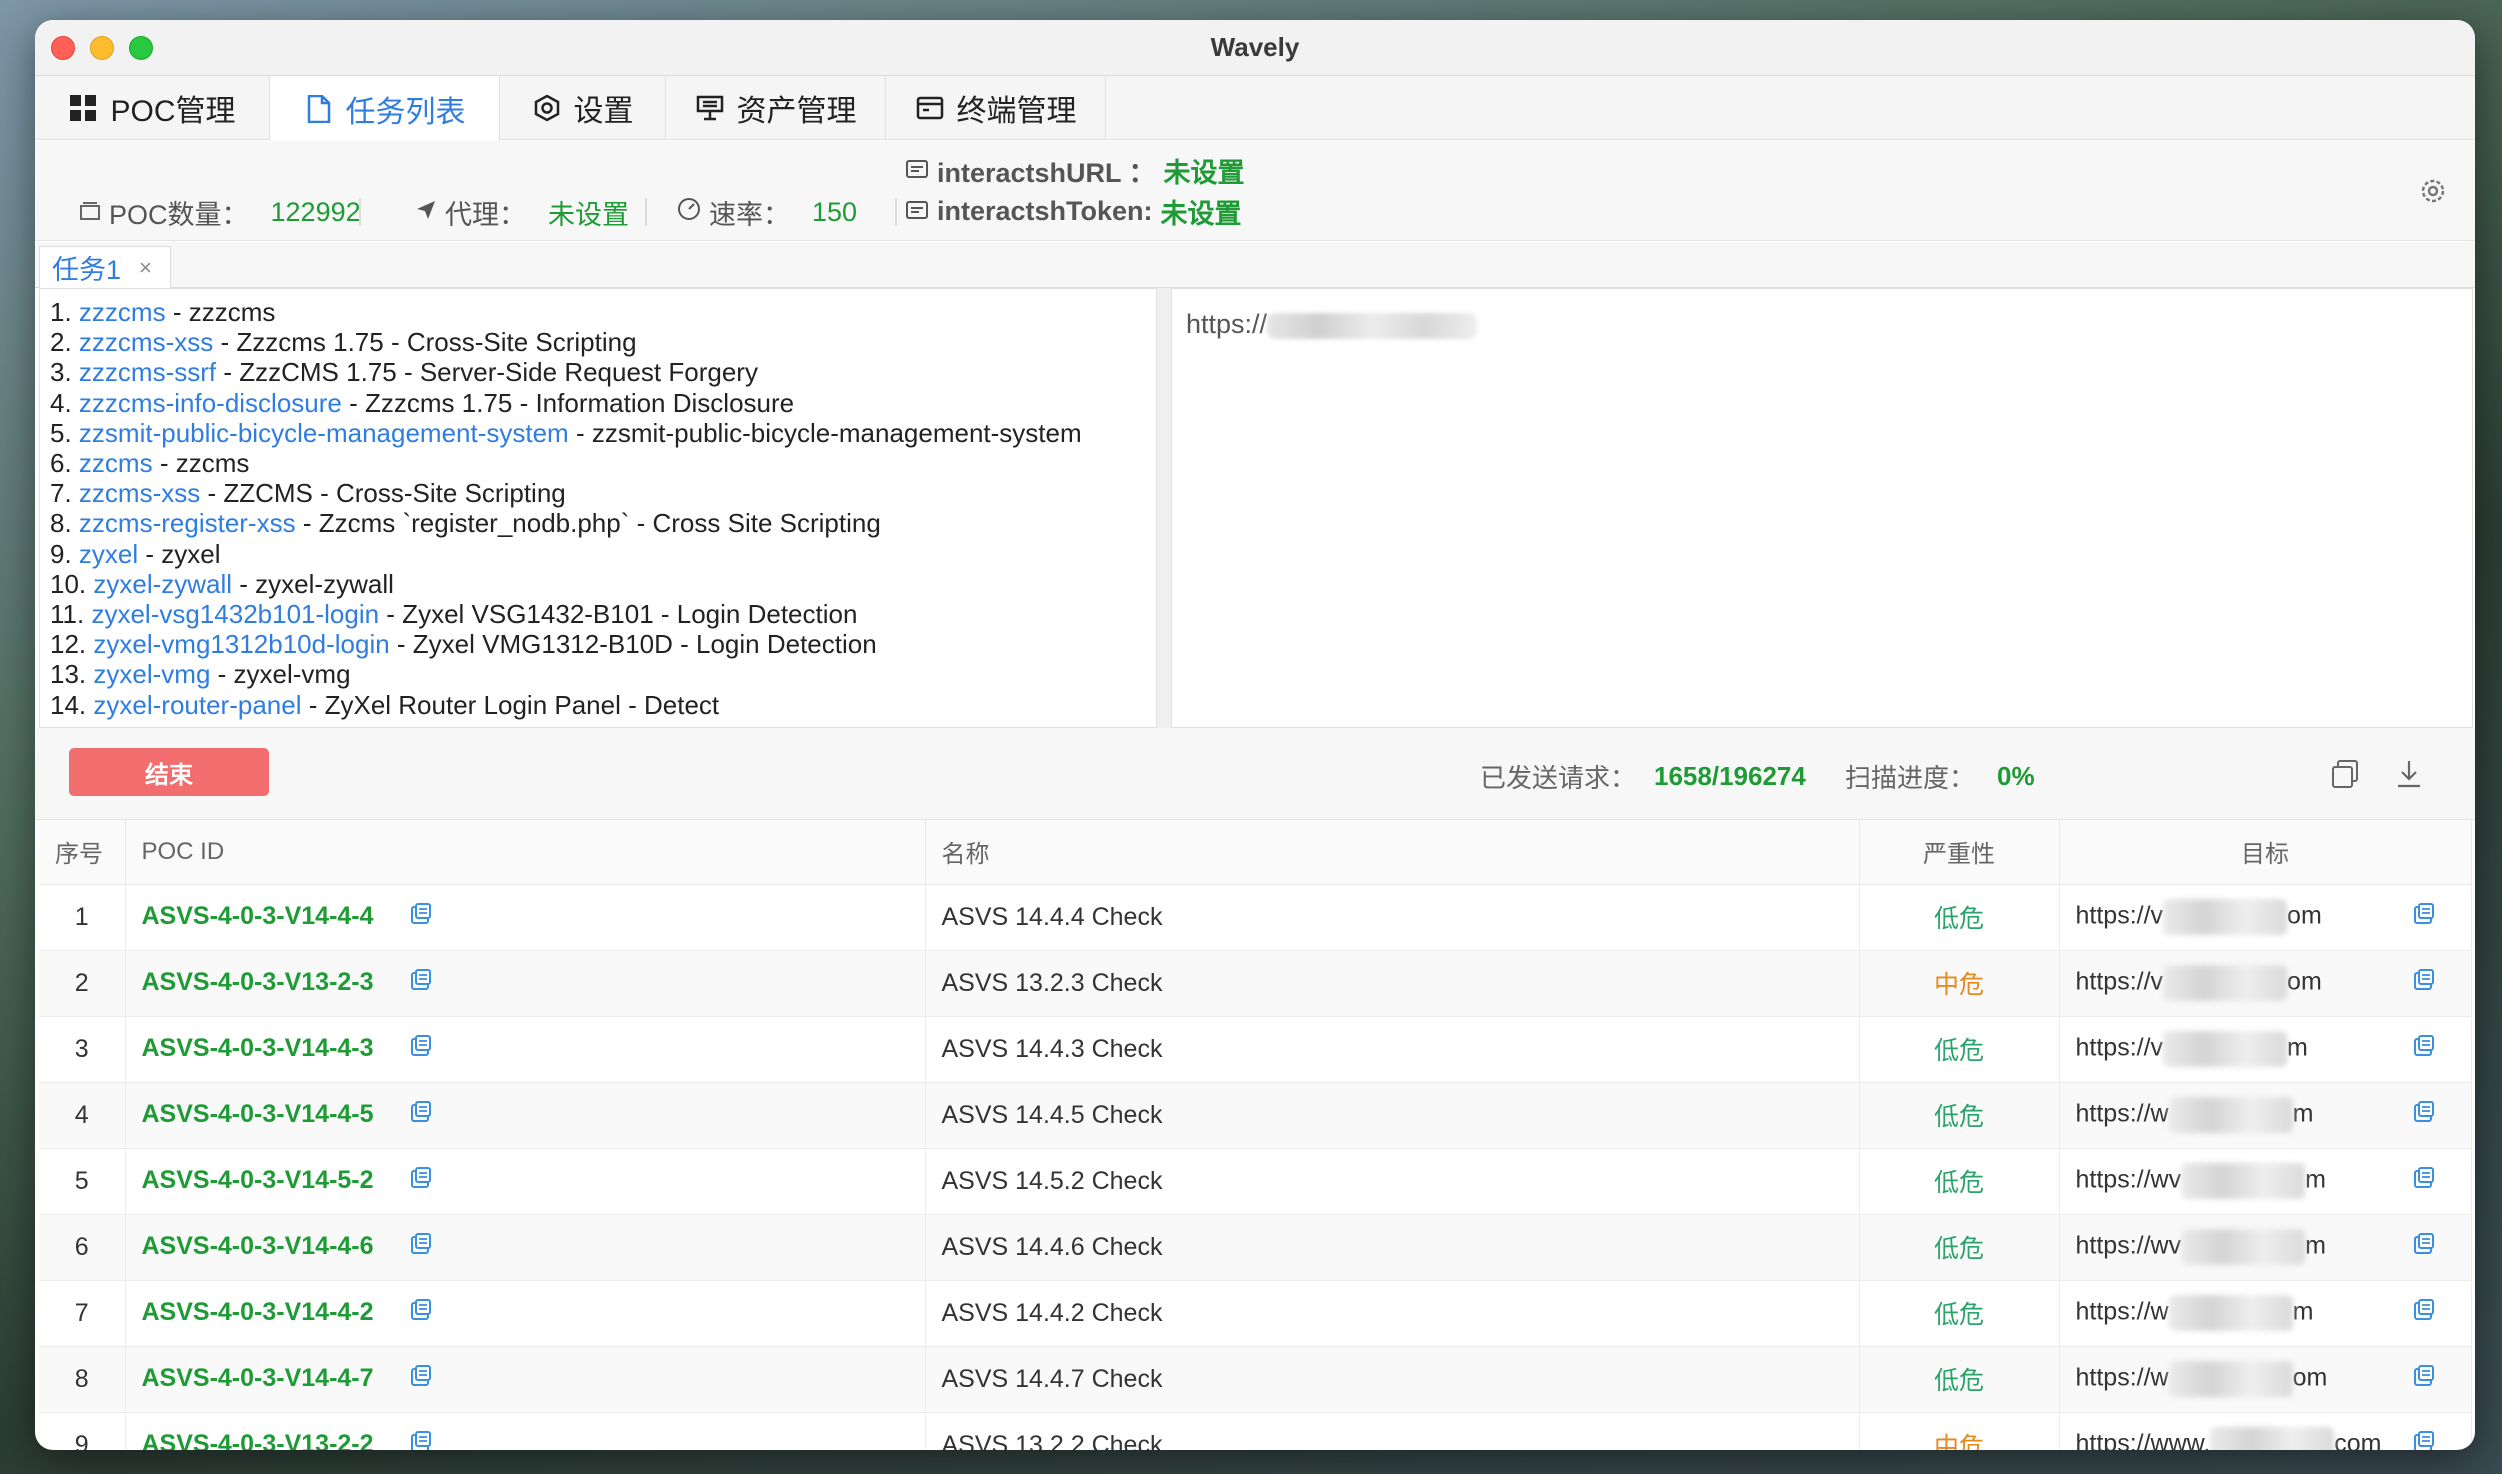 The width and height of the screenshot is (2502, 1474). Describe the element at coordinates (525, 852) in the screenshot. I see `col-poc-id: POC ID` at that location.